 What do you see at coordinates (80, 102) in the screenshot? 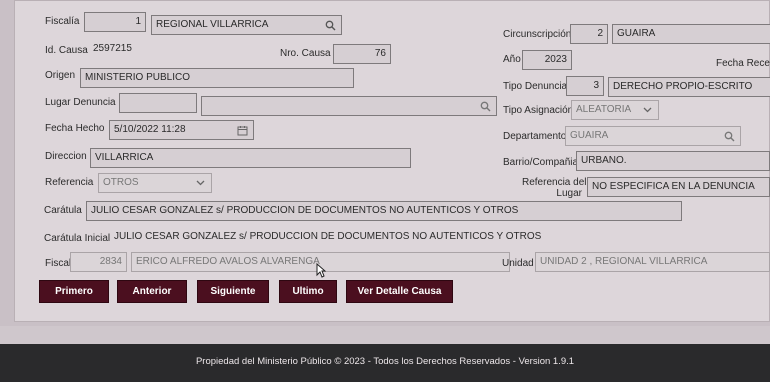
I see `lugar-denuncia-label: Lugar Denuncia` at bounding box center [80, 102].